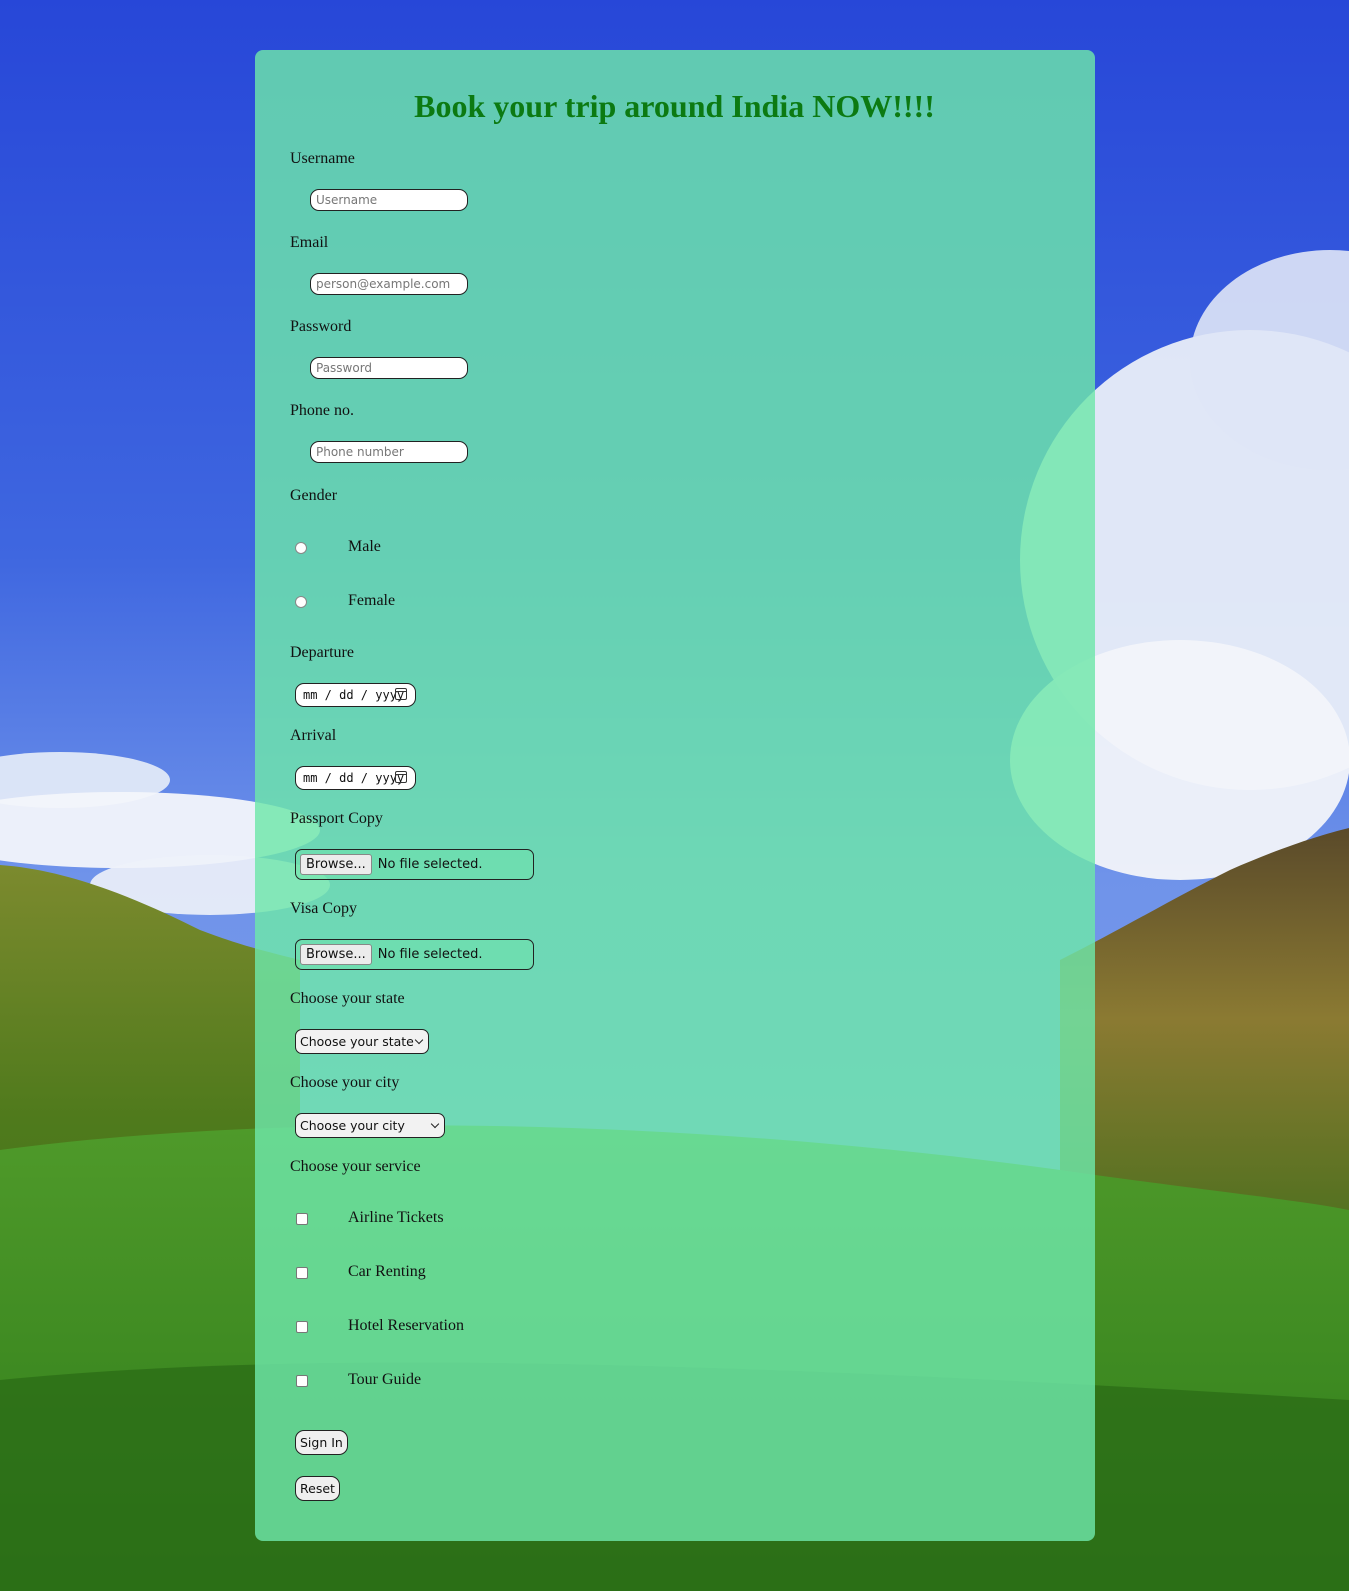 This screenshot has width=1349, height=1591. What do you see at coordinates (347, 998) in the screenshot?
I see `state-label: Choose your state` at bounding box center [347, 998].